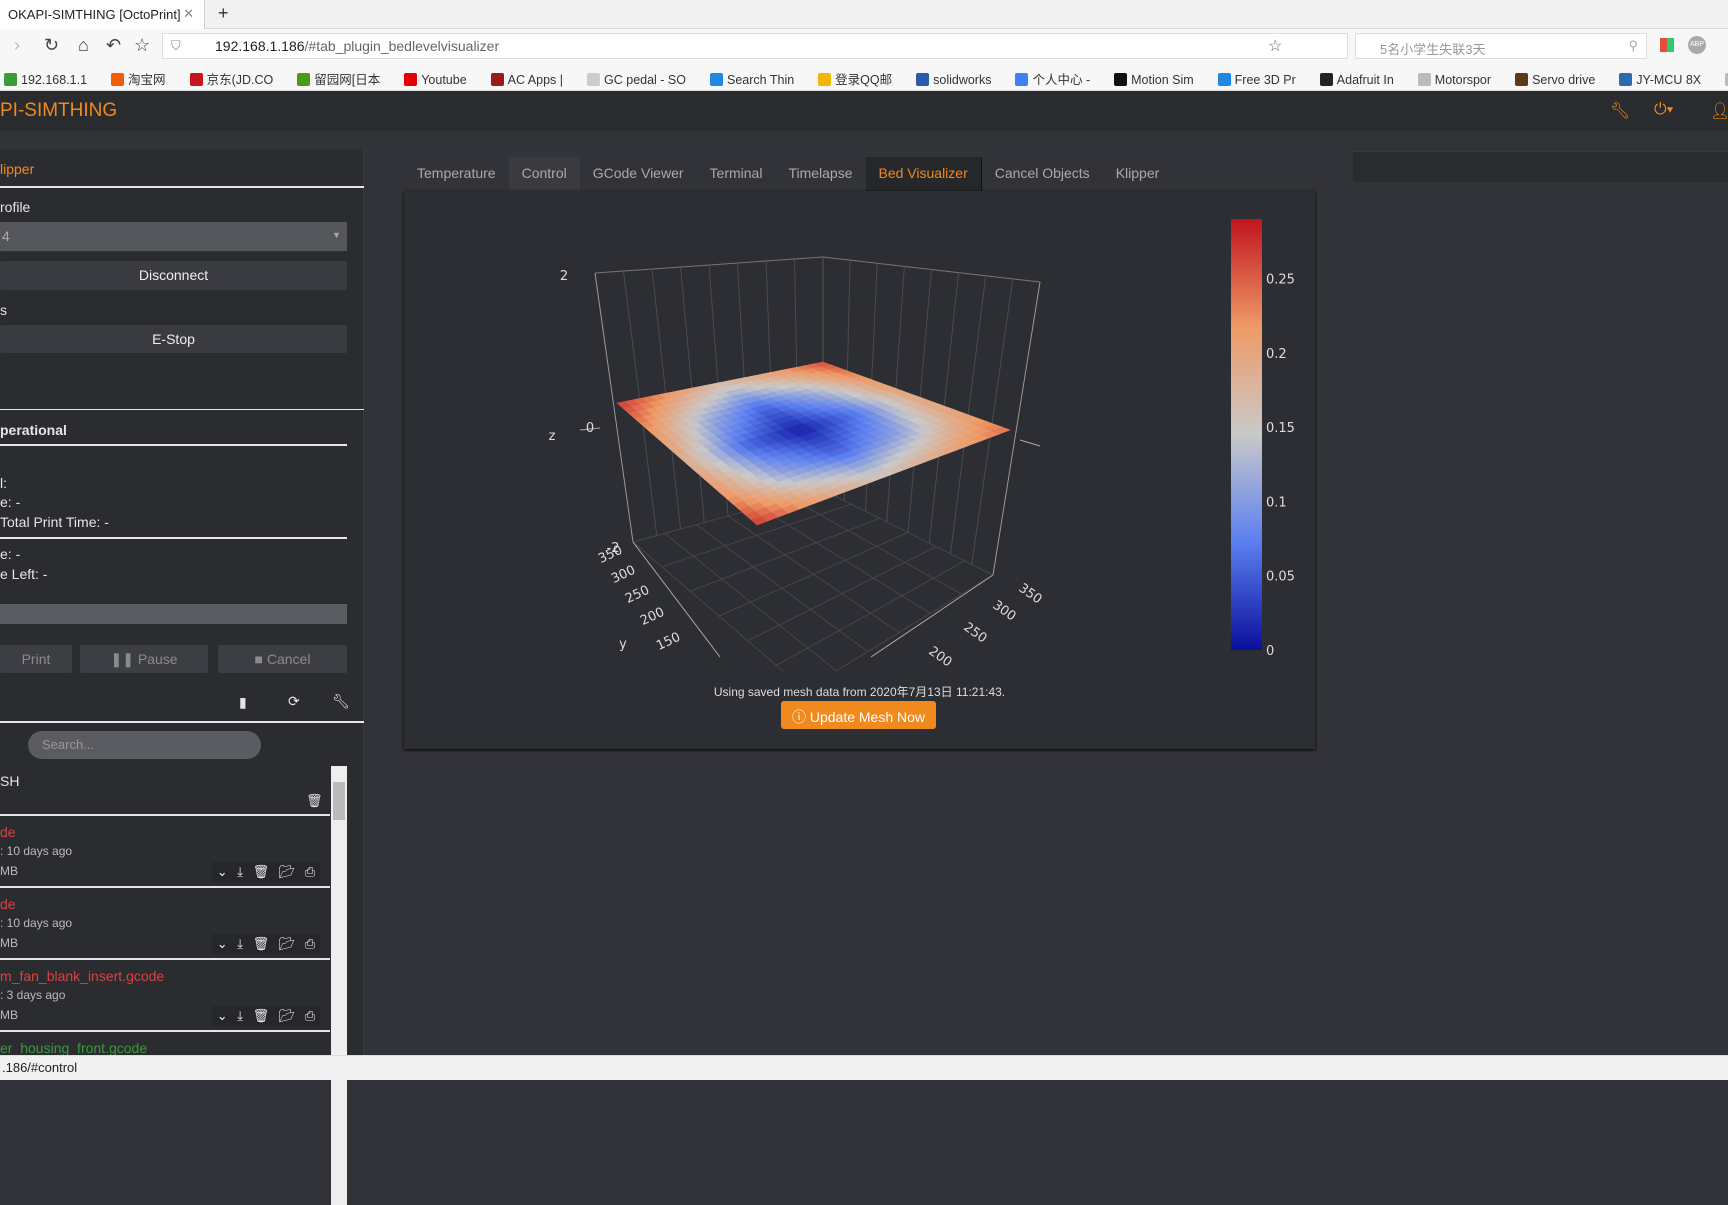 The image size is (1728, 1205). I want to click on print-label: Print, so click(36, 659).